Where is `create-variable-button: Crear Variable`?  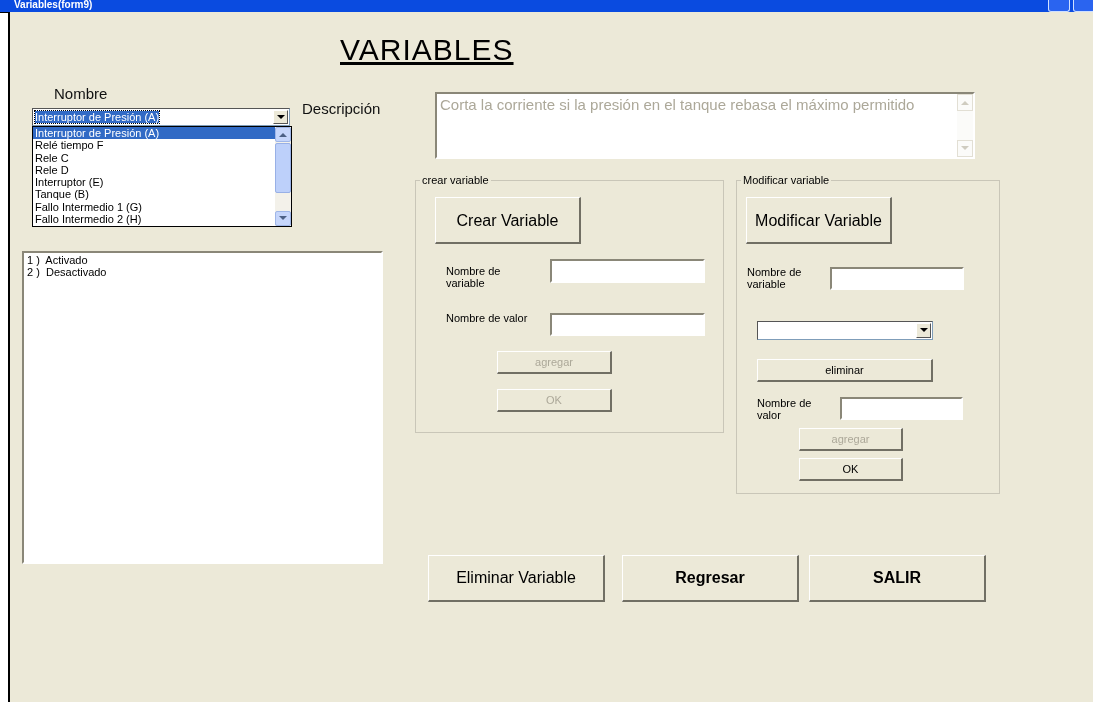 create-variable-button: Crear Variable is located at coordinates (508, 220).